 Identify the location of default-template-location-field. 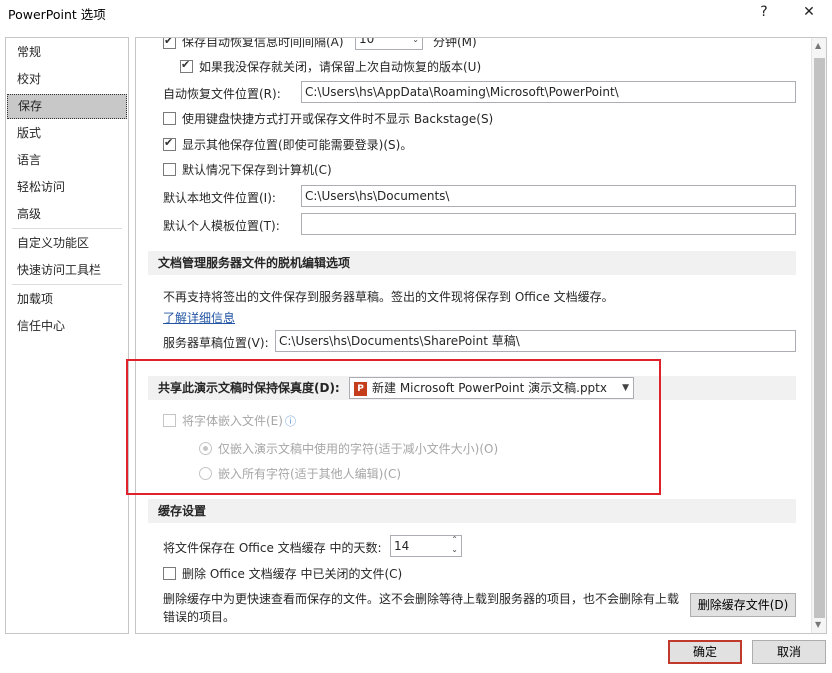
(548, 224).